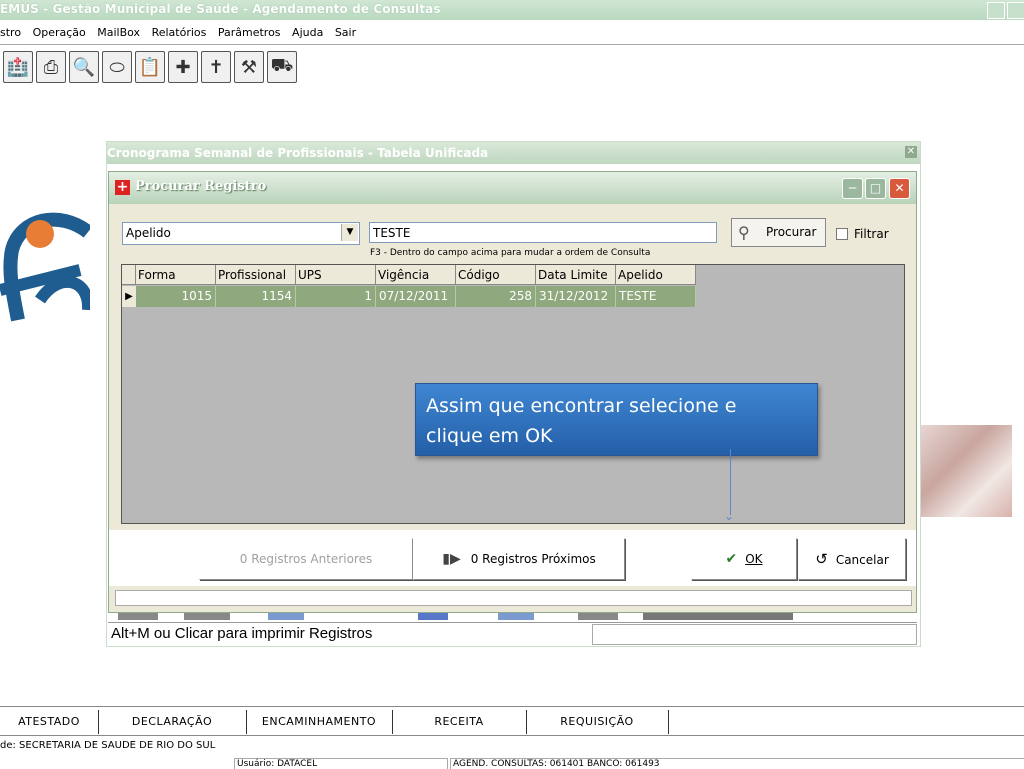 This screenshot has width=1024, height=769. Describe the element at coordinates (176, 296) in the screenshot. I see `table-cell: 1015` at that location.